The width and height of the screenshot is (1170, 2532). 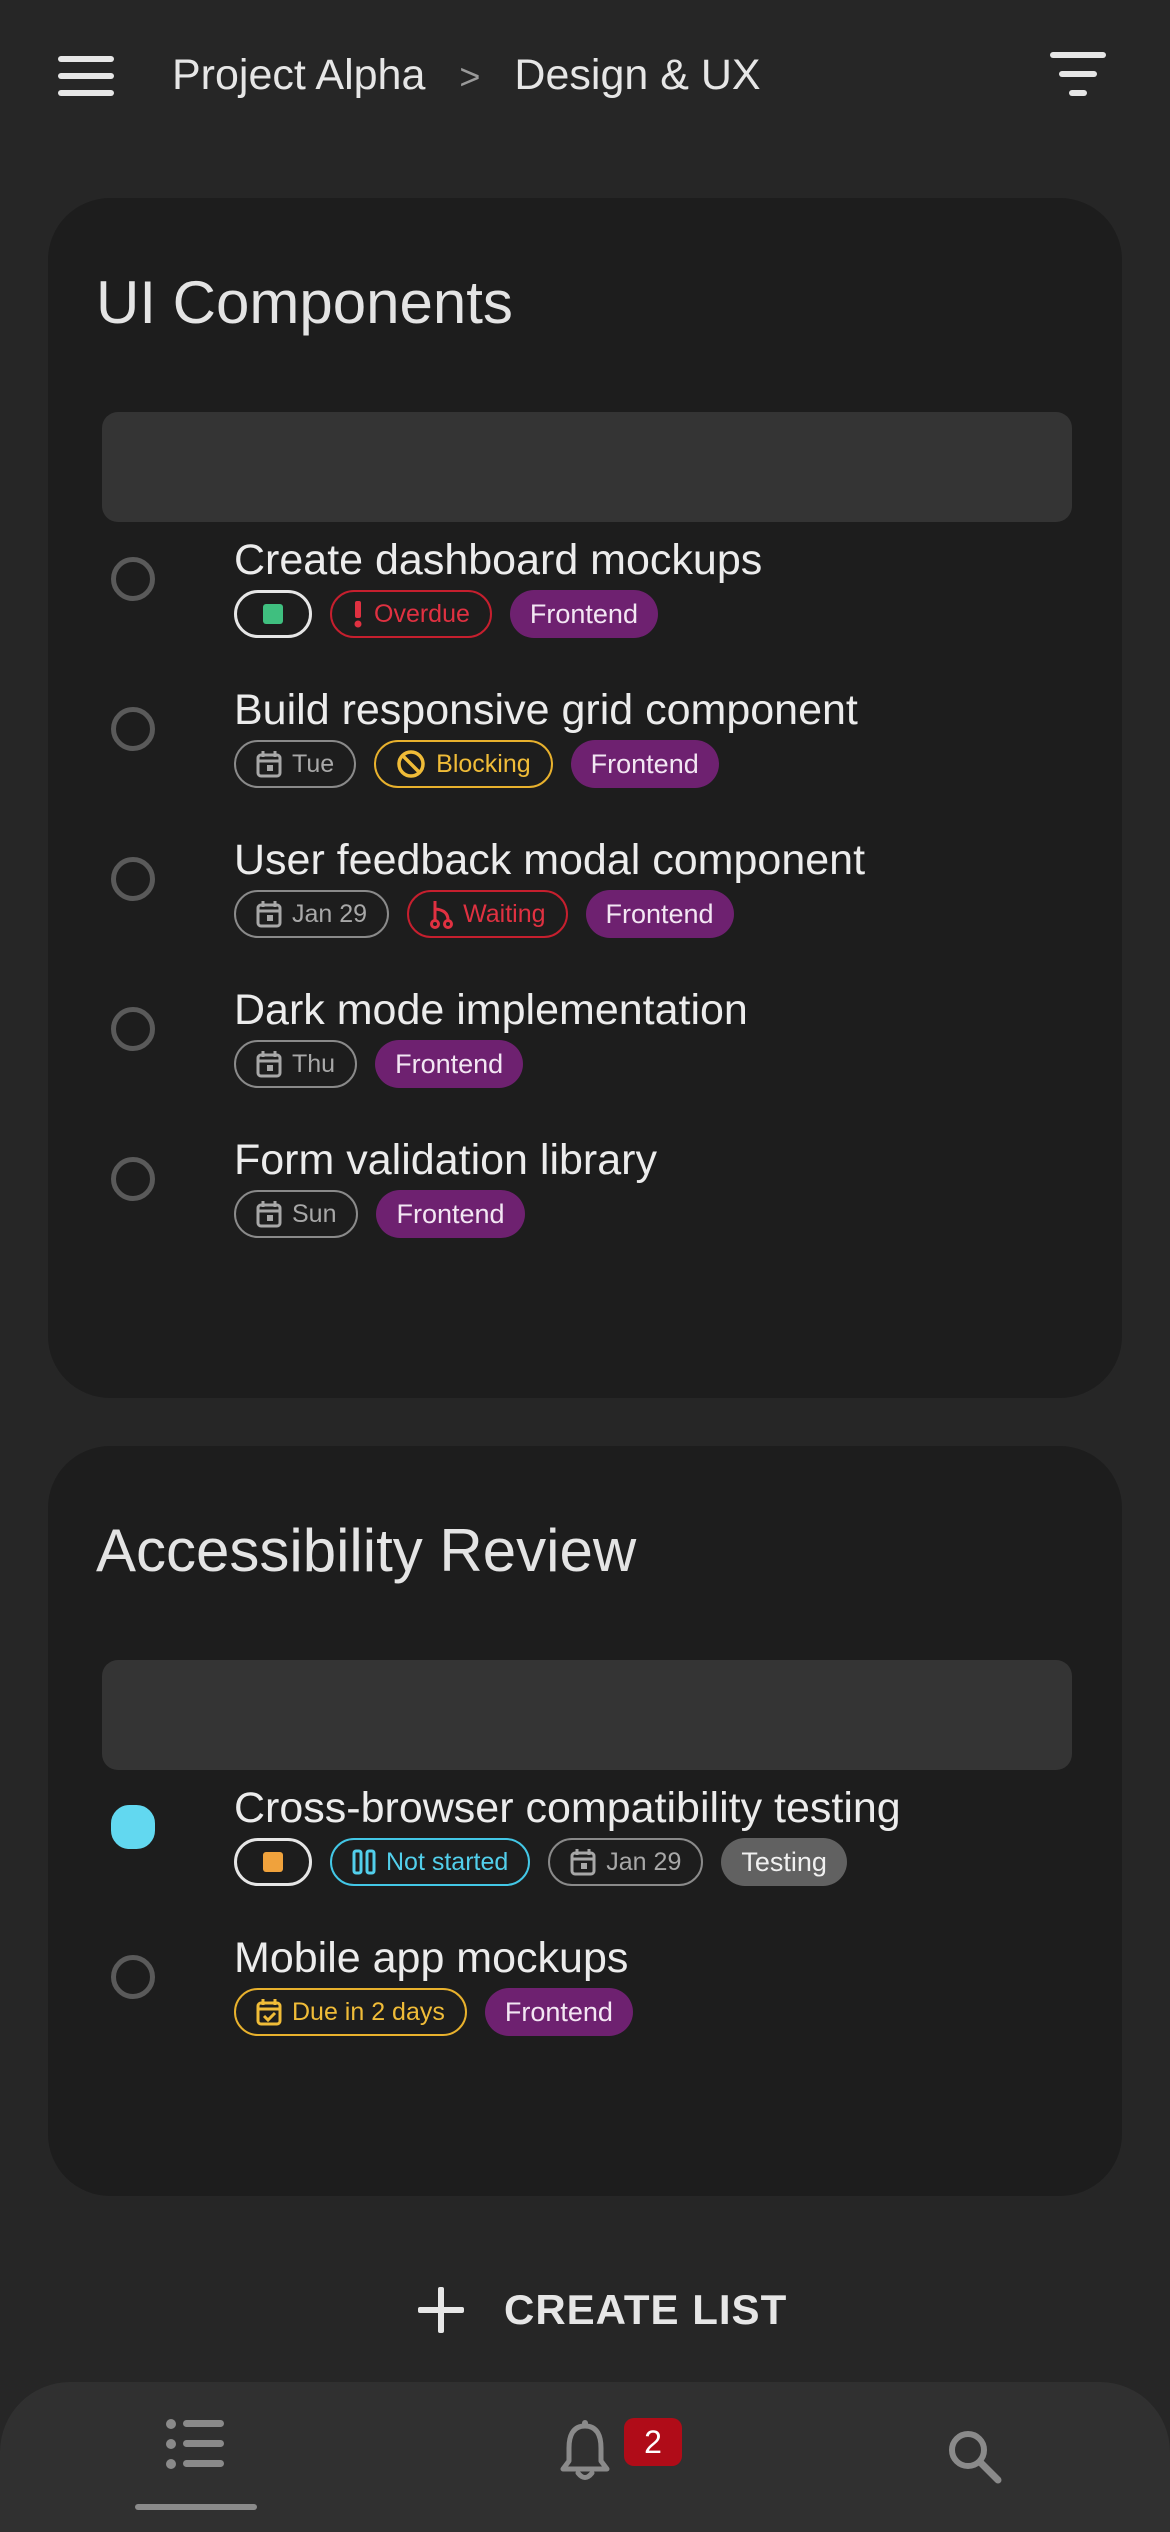 What do you see at coordinates (86, 76) in the screenshot?
I see `menu-icon` at bounding box center [86, 76].